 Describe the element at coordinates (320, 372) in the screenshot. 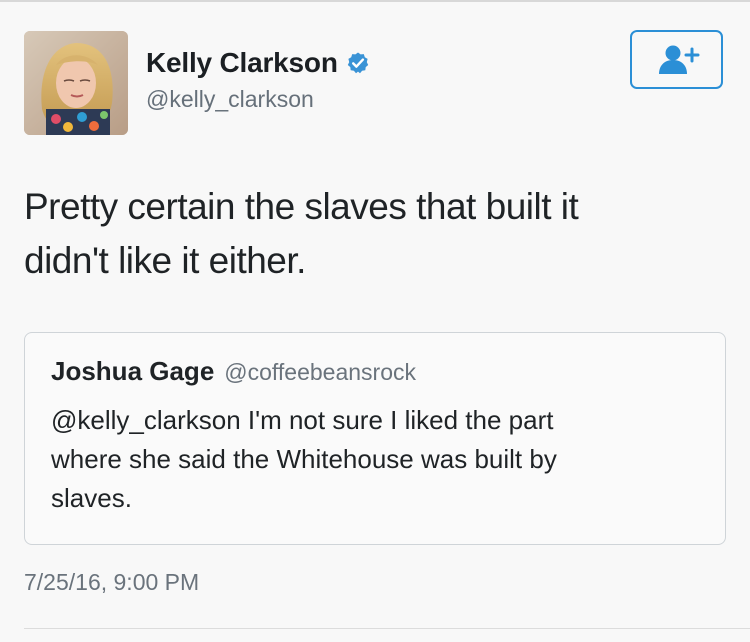

I see `quoted-author-handle: @coffeebeansrock` at that location.